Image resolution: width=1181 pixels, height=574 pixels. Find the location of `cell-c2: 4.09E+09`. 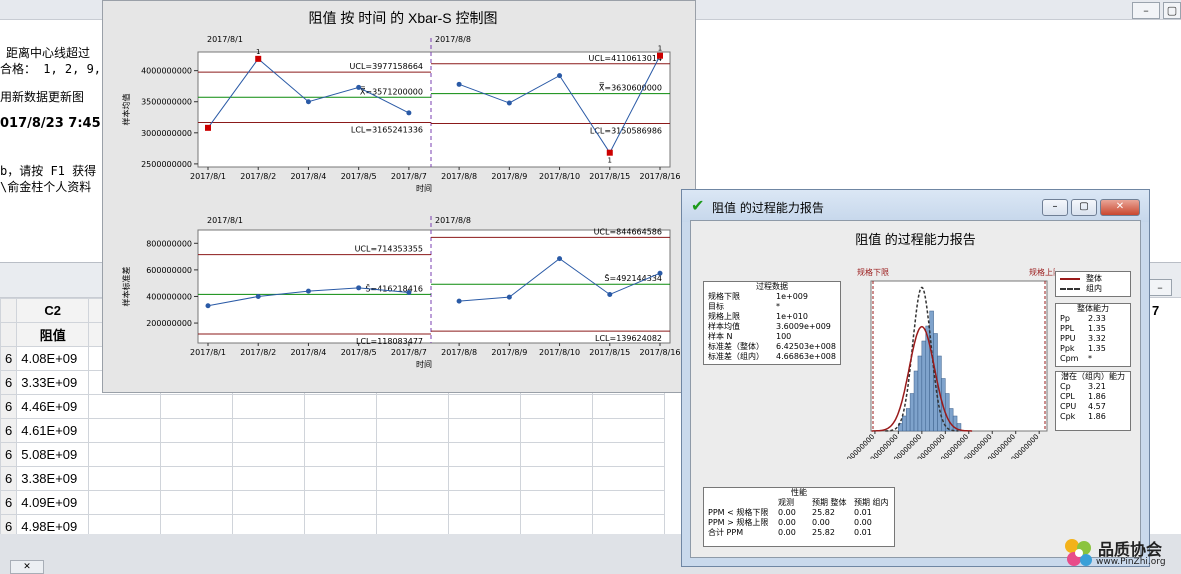

cell-c2: 4.09E+09 is located at coordinates (53, 502).